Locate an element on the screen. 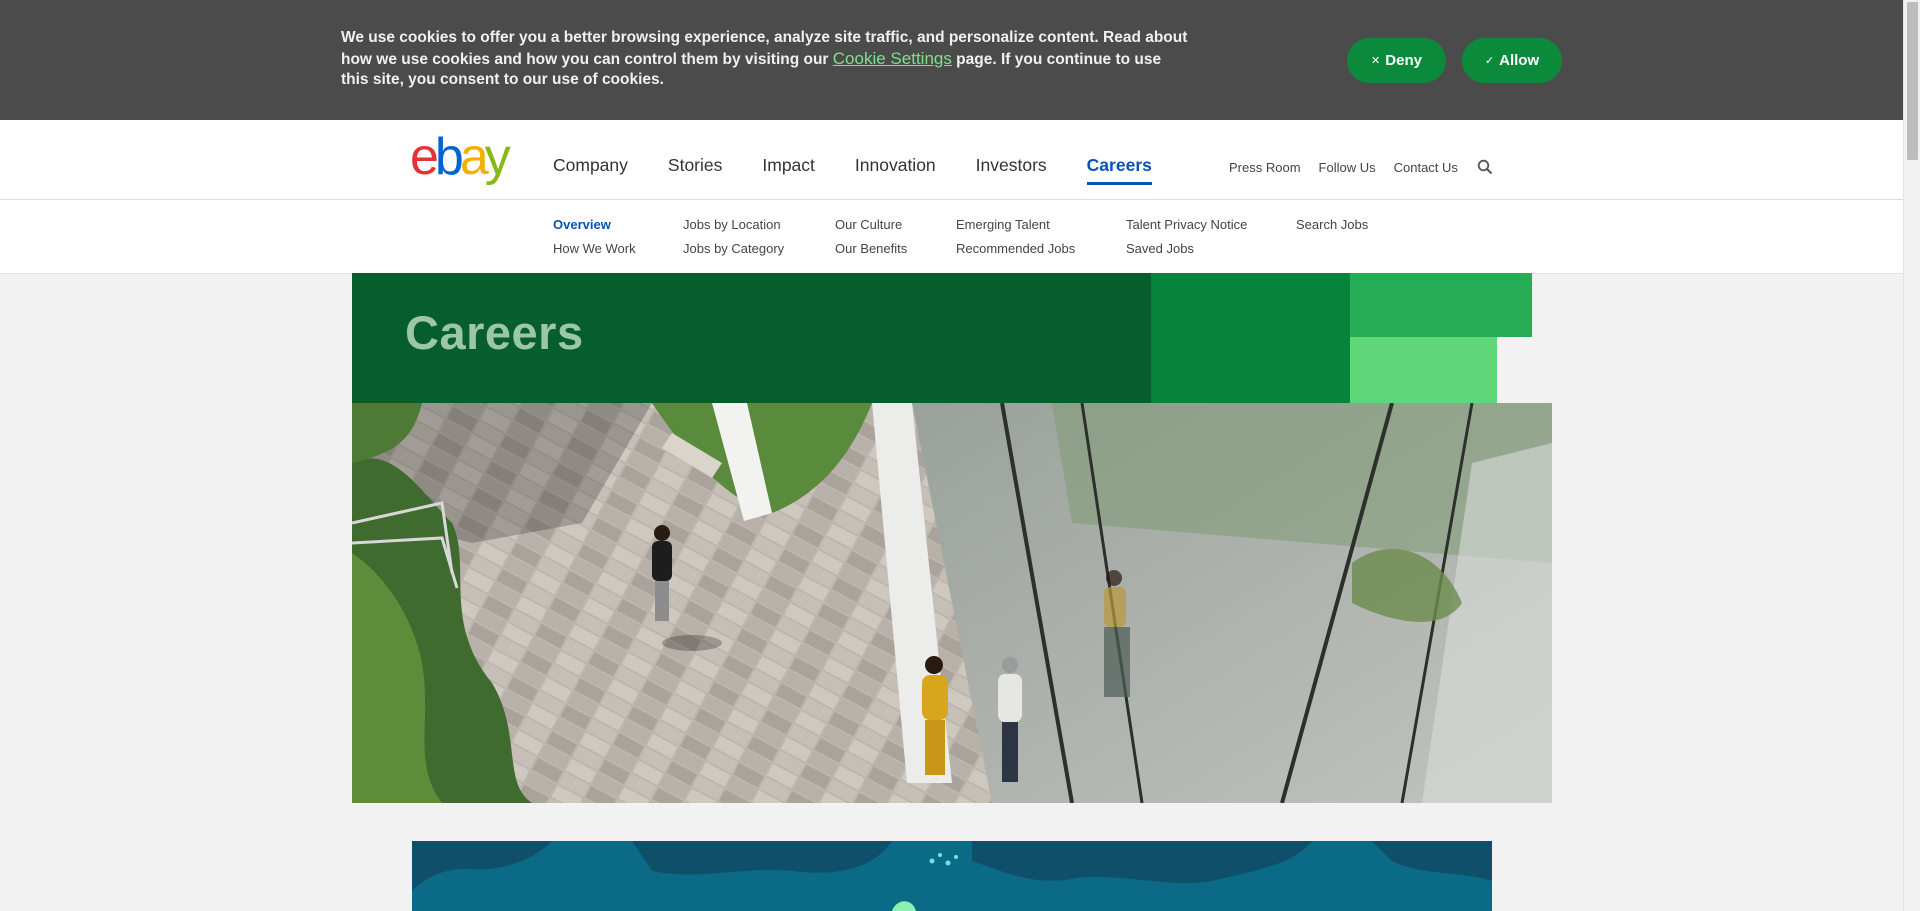 This screenshot has width=1920, height=911. logo-letter-a: a is located at coordinates (474, 157).